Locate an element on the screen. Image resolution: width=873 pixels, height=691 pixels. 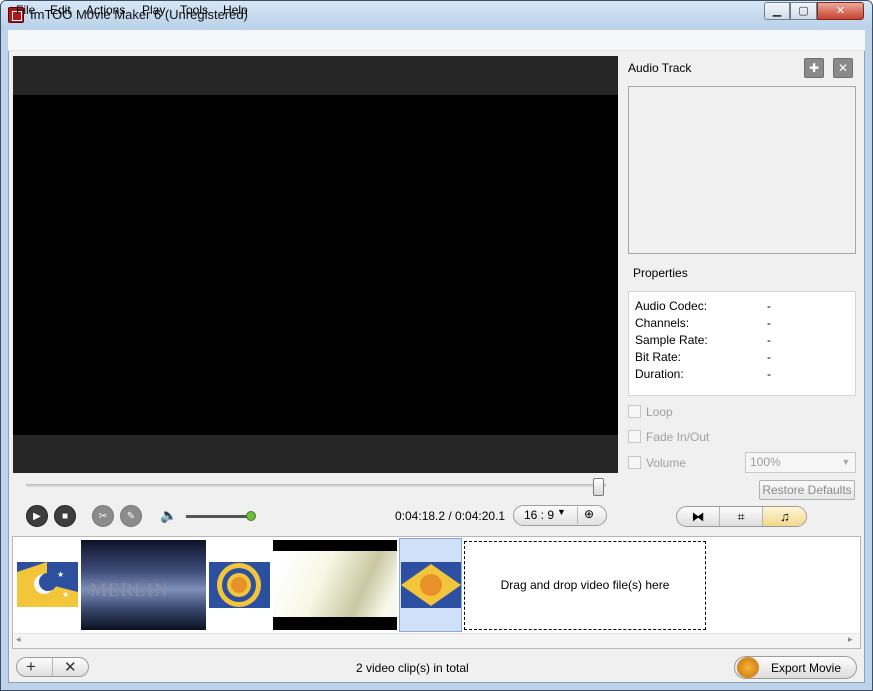
menu-help: Help is located at coordinates (235, 10).